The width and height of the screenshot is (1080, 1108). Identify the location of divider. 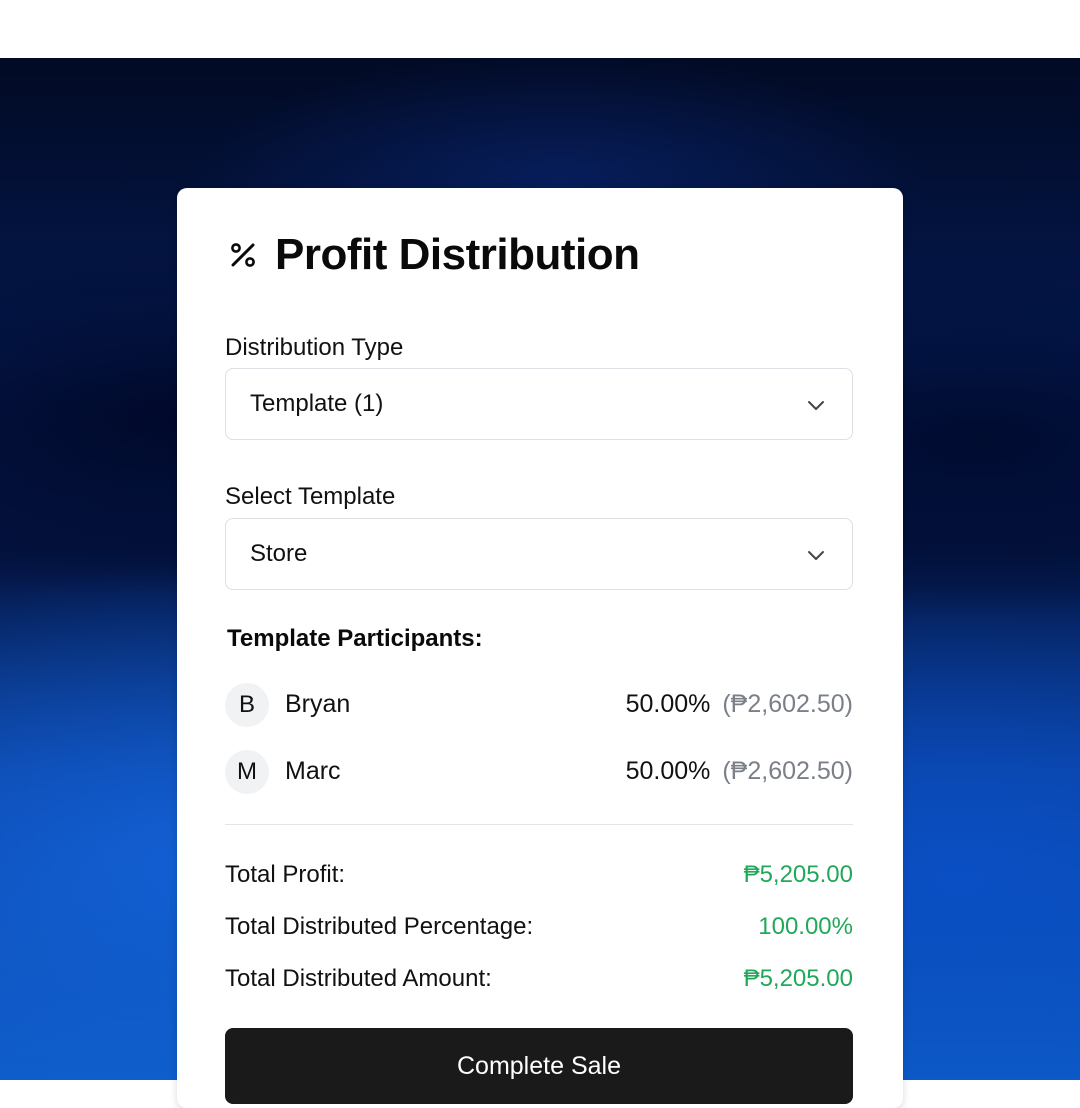
(539, 824).